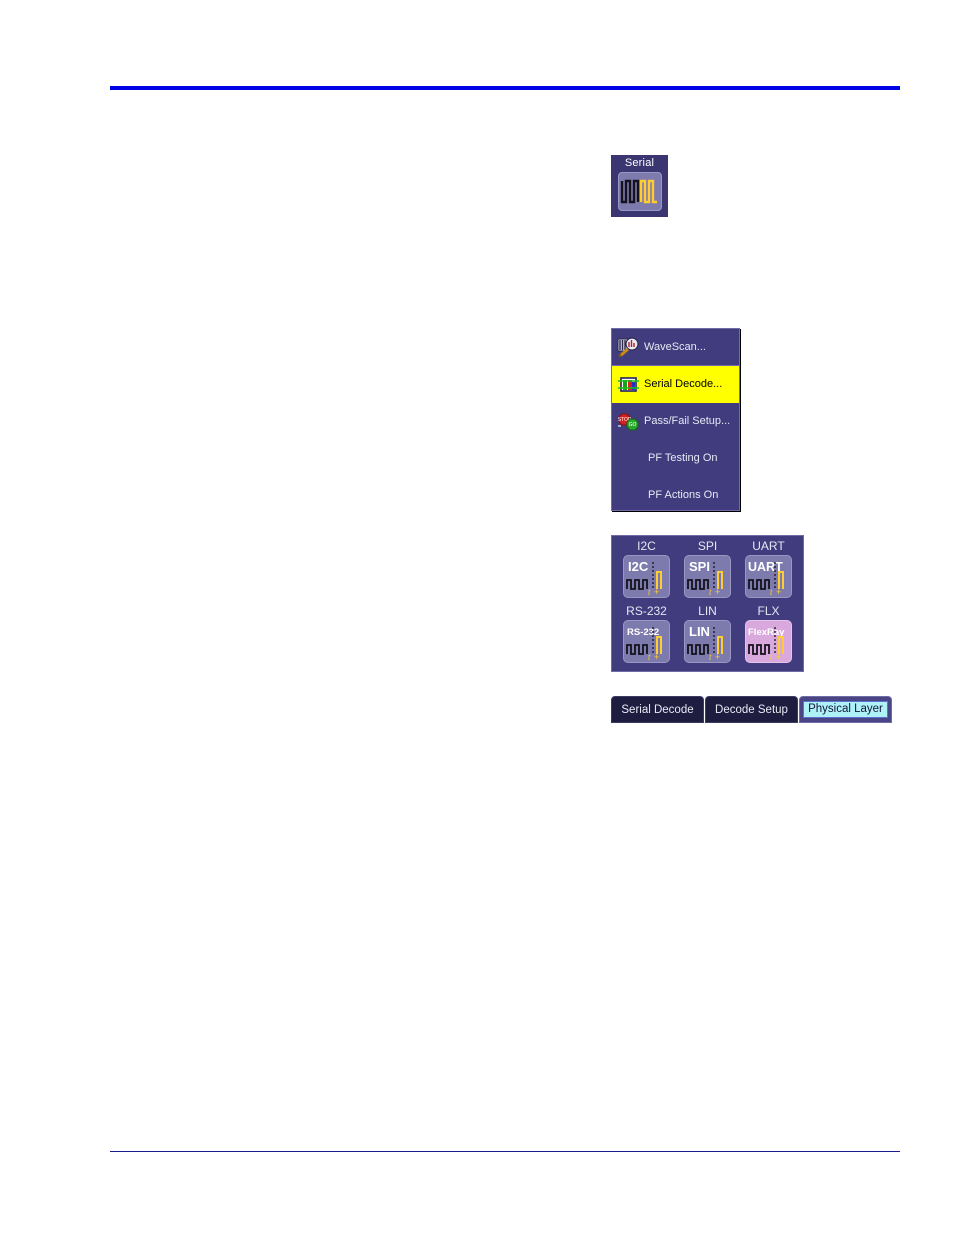  I want to click on pass-fail-icon: STOP GO, so click(629, 422).